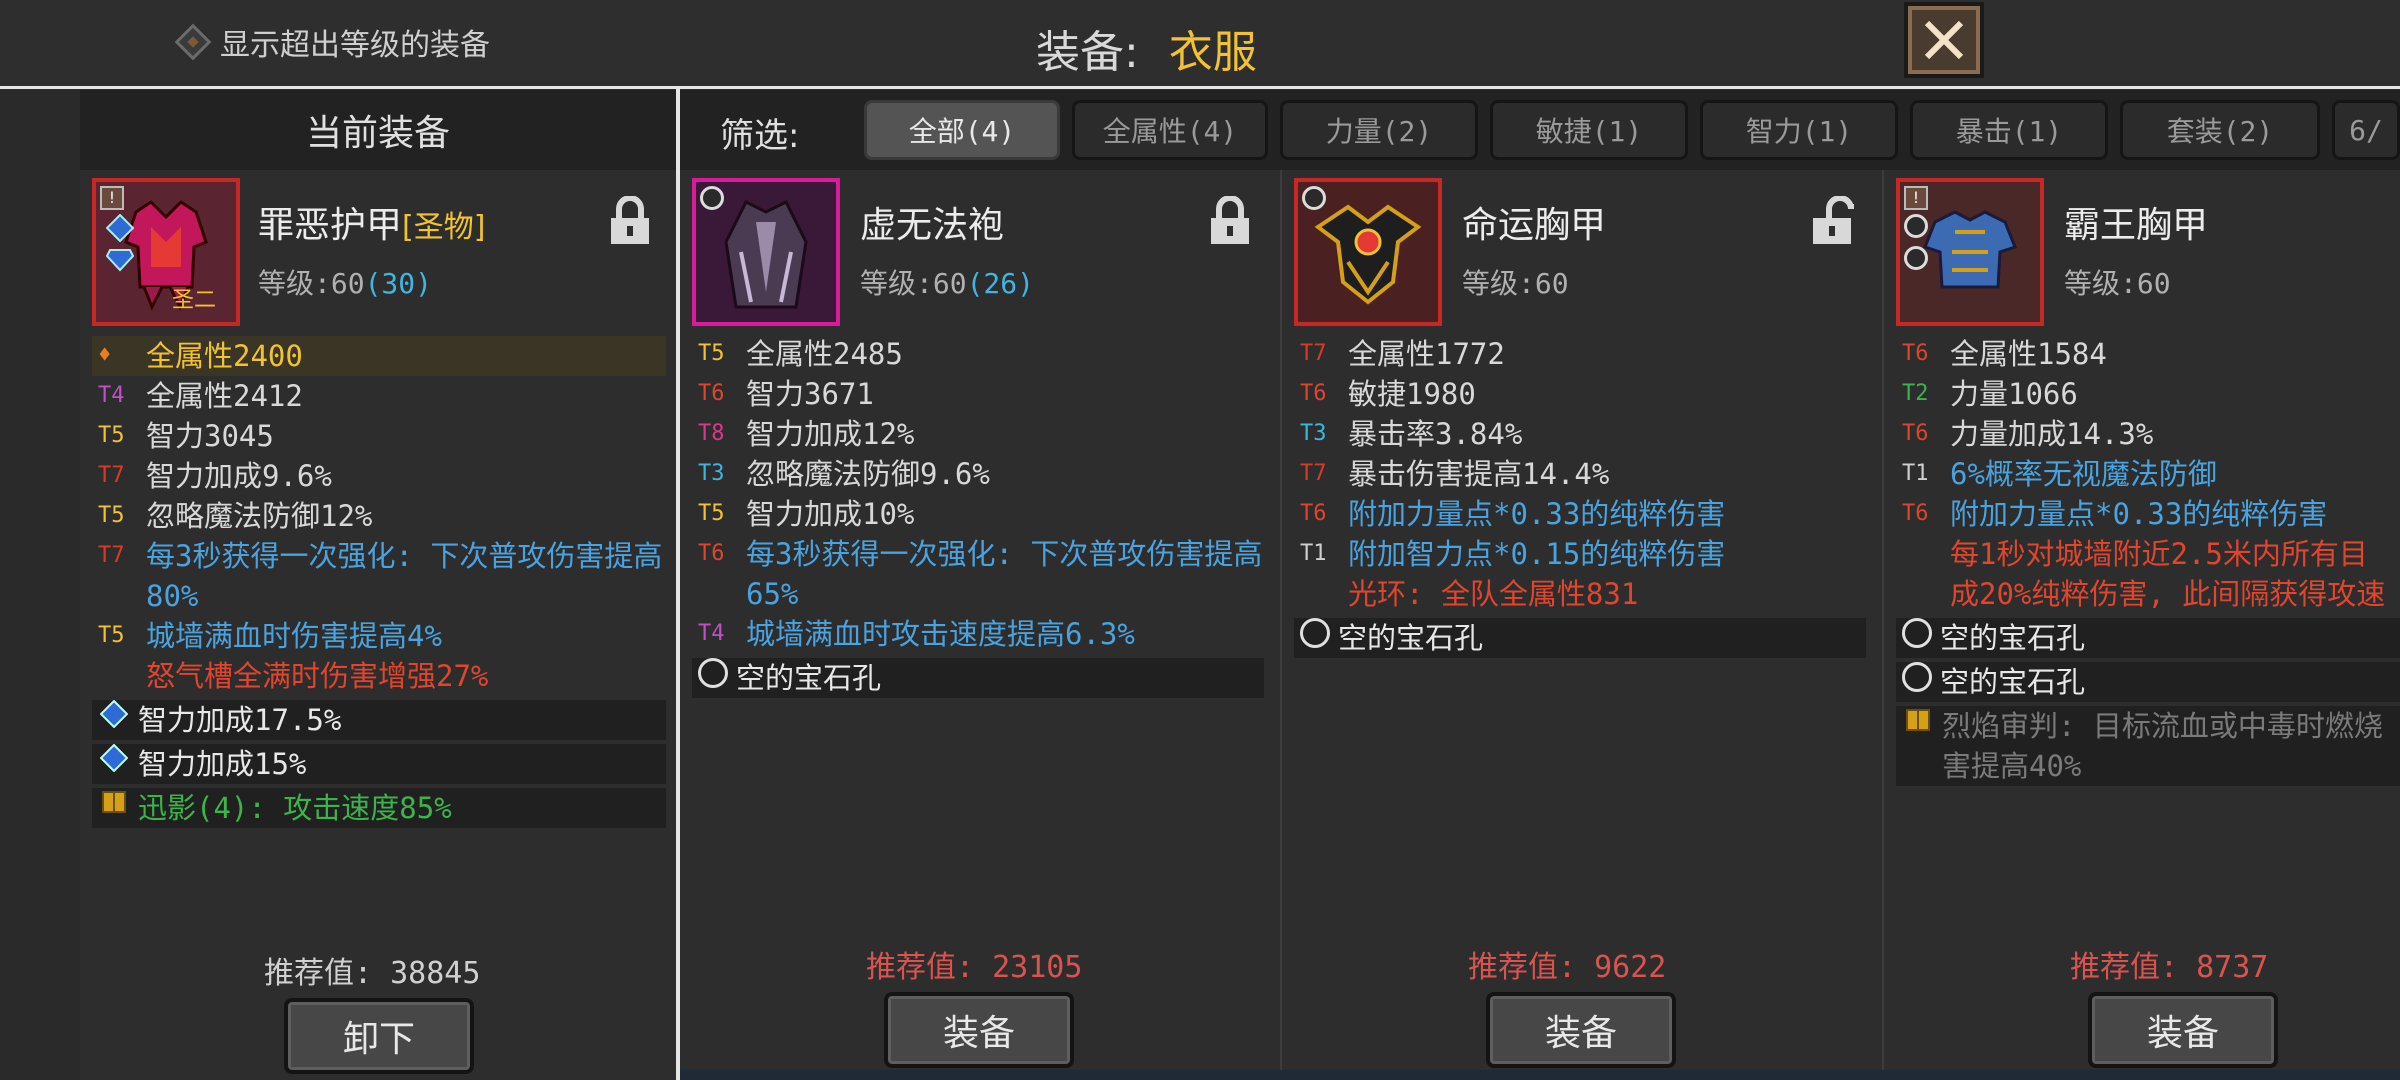 Image resolution: width=2400 pixels, height=1080 pixels. What do you see at coordinates (1281, 625) in the screenshot?
I see `panel-separator` at bounding box center [1281, 625].